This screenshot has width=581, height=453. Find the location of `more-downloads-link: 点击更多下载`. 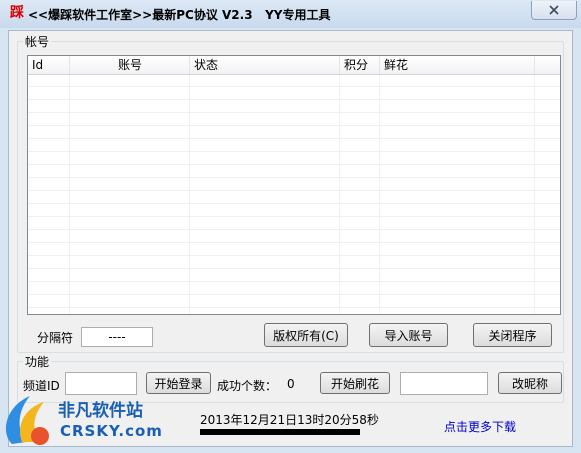

more-downloads-link: 点击更多下载 is located at coordinates (480, 426).